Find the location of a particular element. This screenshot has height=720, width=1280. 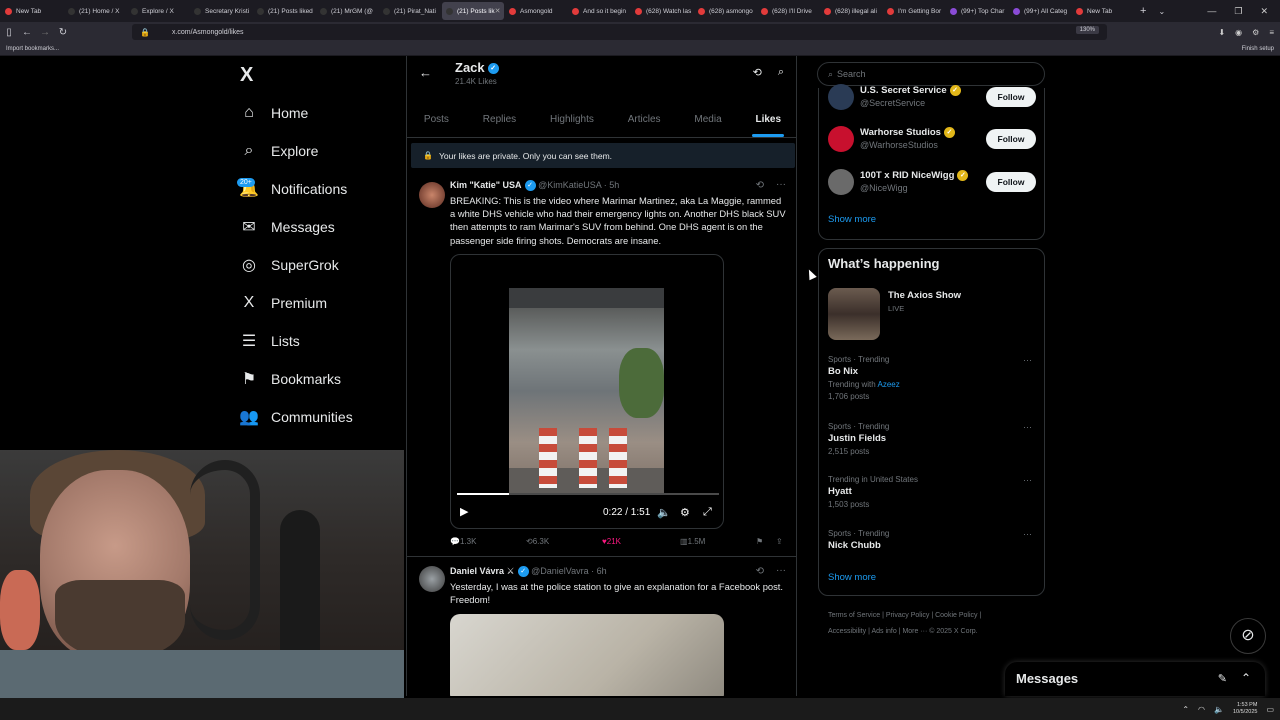

fullscreen-icon: ⤢ is located at coordinates (707, 512).